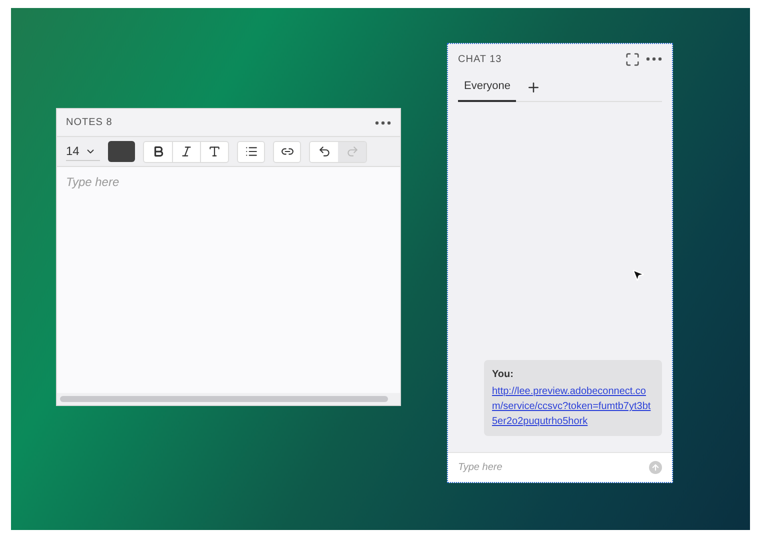 Image resolution: width=760 pixels, height=541 pixels. I want to click on list-icon, so click(251, 151).